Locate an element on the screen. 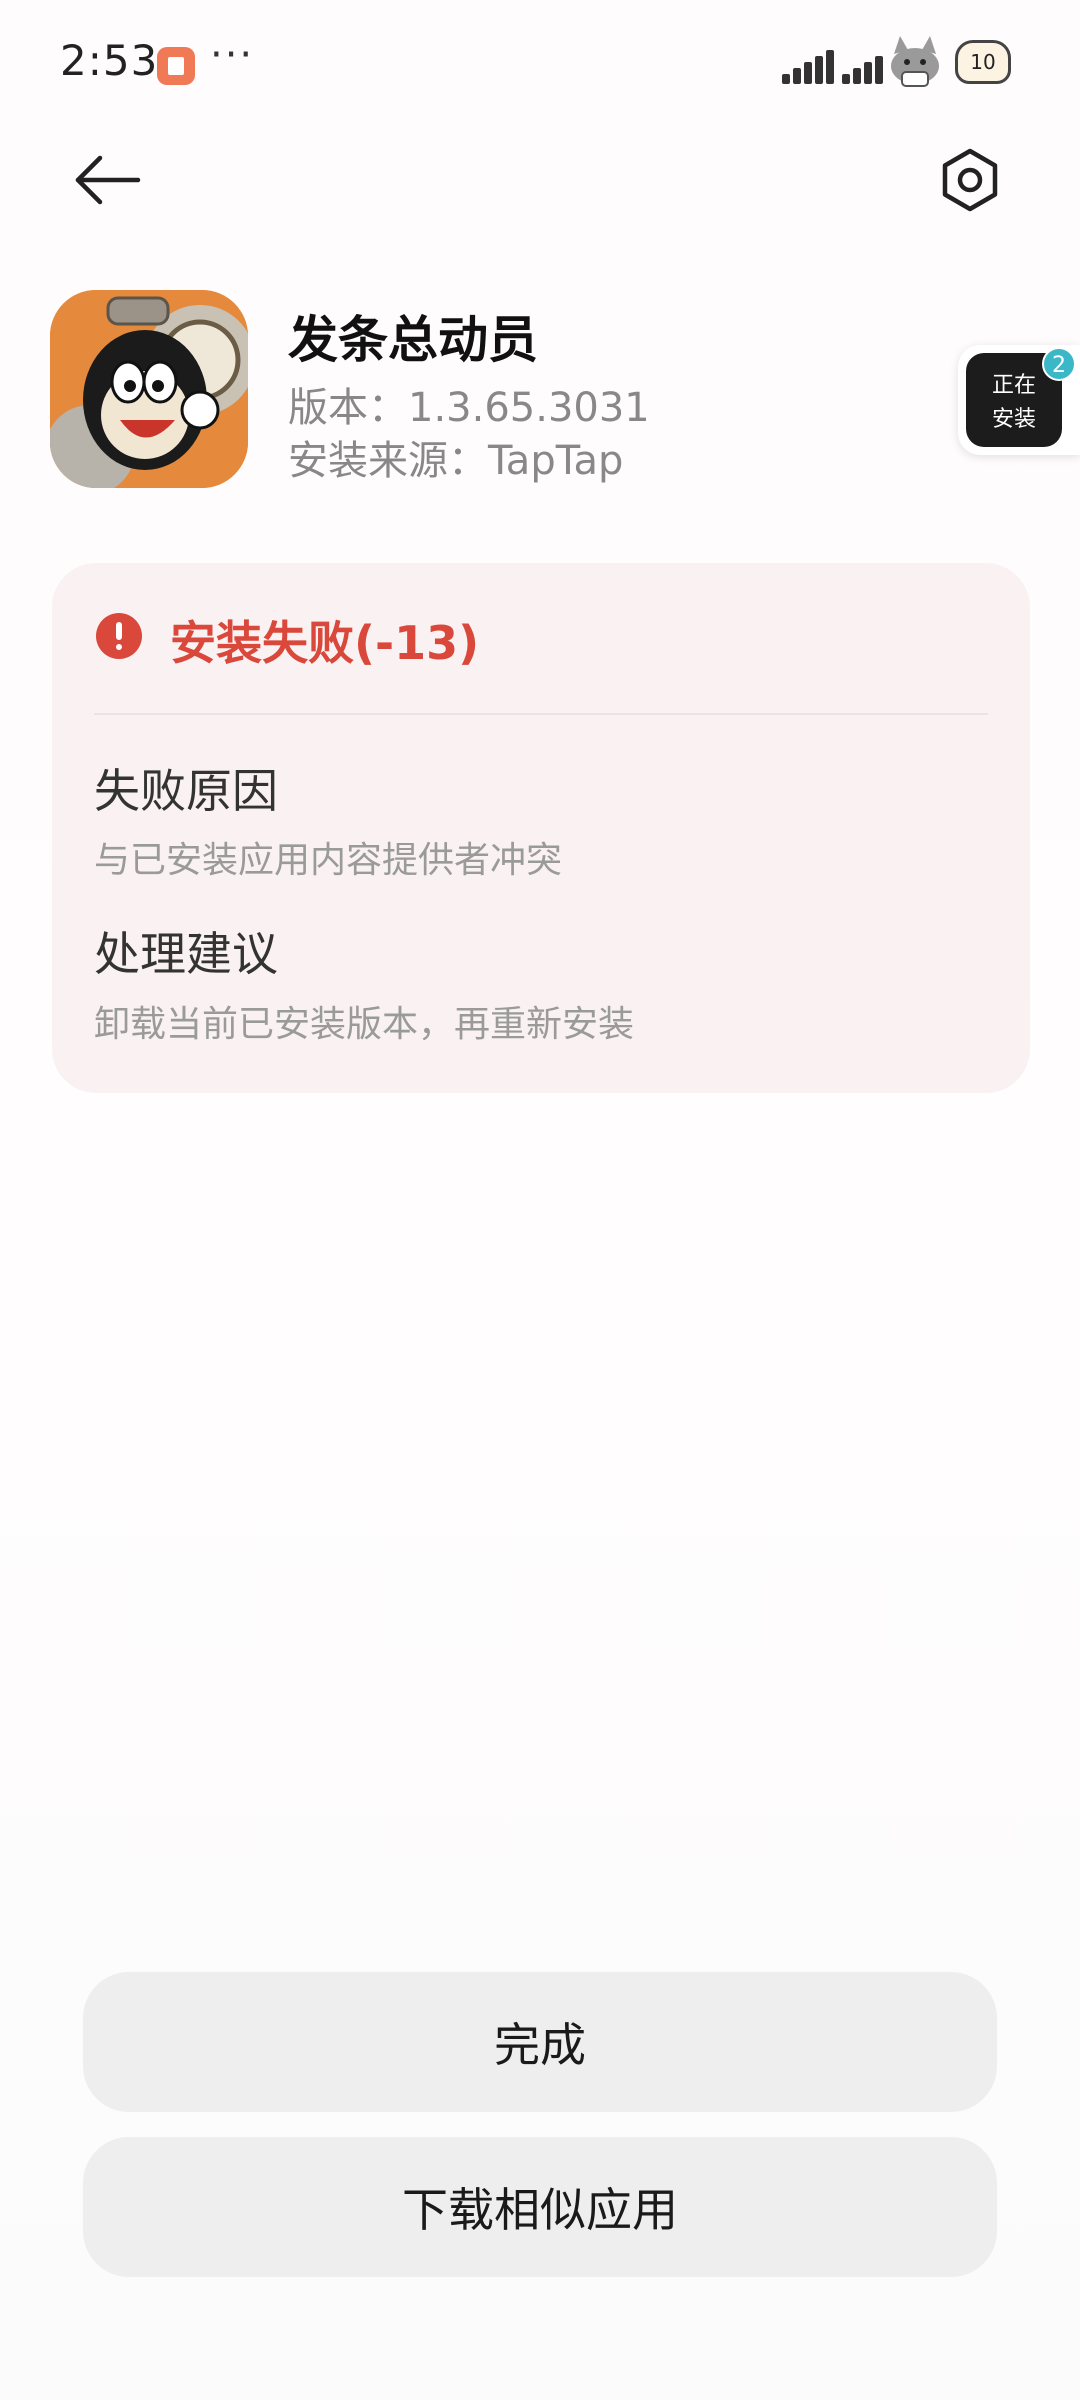 The width and height of the screenshot is (1080, 2400). advice-text: 卸载当前已安装版本，再重新安装 is located at coordinates (364, 1024).